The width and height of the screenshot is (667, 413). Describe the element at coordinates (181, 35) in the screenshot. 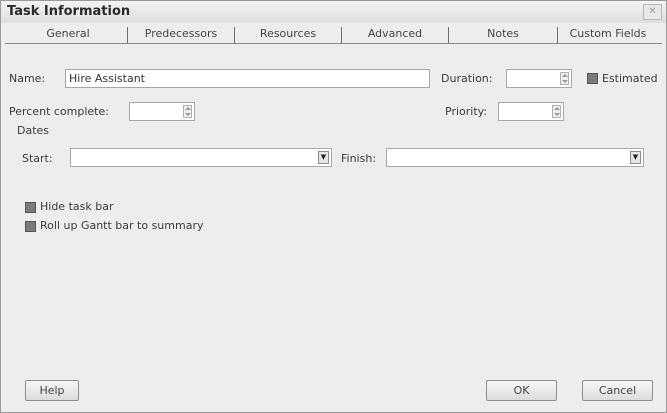

I see `tab-predecessors: Predecessors` at that location.